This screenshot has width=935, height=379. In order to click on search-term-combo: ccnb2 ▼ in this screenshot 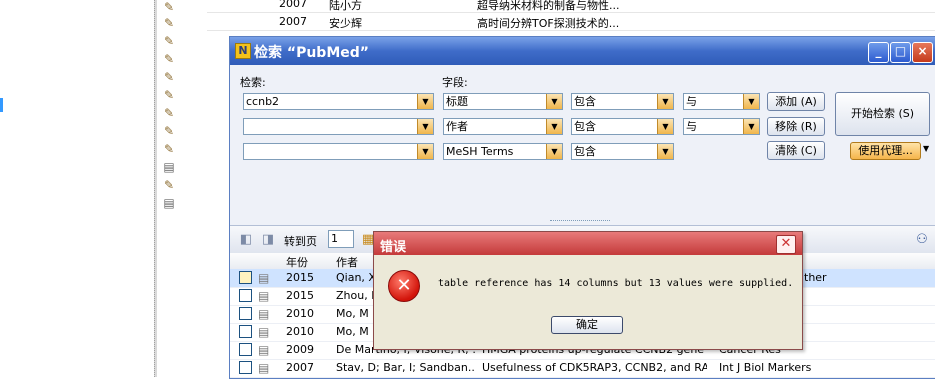, I will do `click(338, 101)`.